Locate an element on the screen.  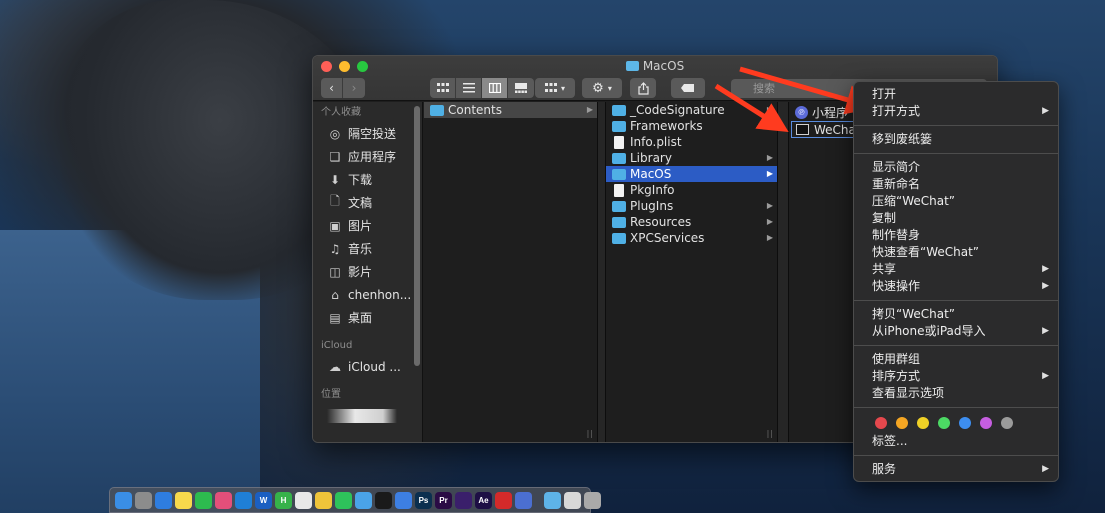
drive-icon is located at coordinates (572, 500).